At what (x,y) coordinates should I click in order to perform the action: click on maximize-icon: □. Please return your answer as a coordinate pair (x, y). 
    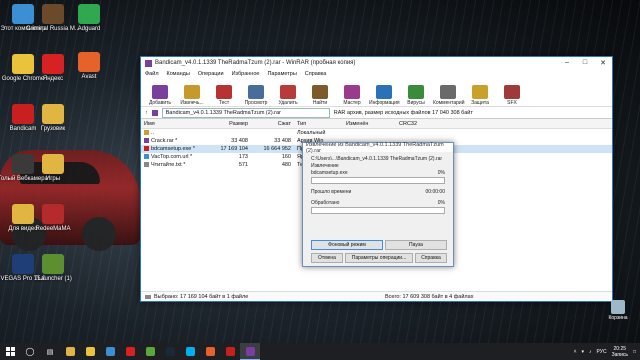
    Looking at the image, I should click on (585, 63).